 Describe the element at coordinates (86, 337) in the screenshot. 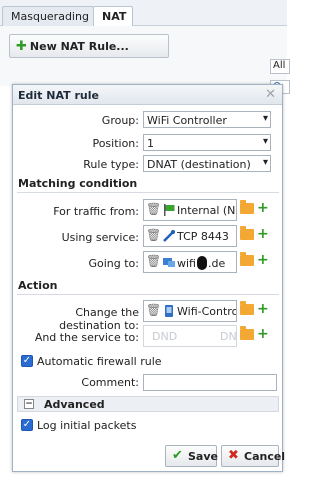

I see `and-service-label: And the service to:` at that location.